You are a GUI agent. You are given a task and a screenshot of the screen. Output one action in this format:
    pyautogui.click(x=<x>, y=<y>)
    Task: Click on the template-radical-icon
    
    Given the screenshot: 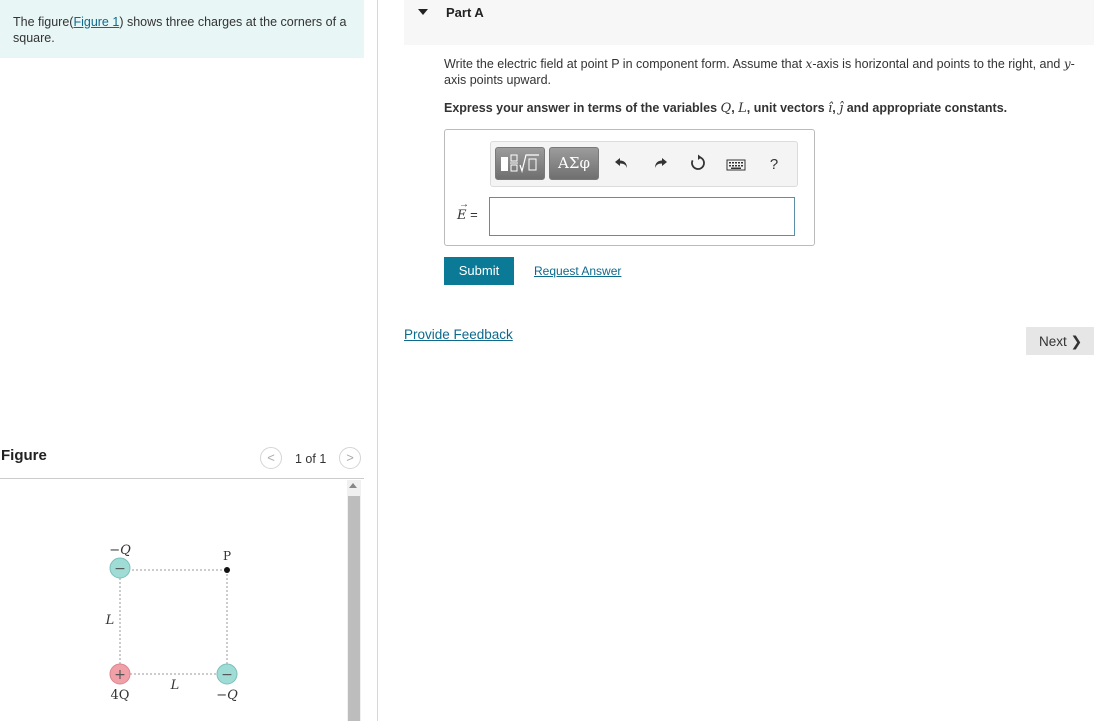 What is the action you would take?
    pyautogui.click(x=520, y=164)
    